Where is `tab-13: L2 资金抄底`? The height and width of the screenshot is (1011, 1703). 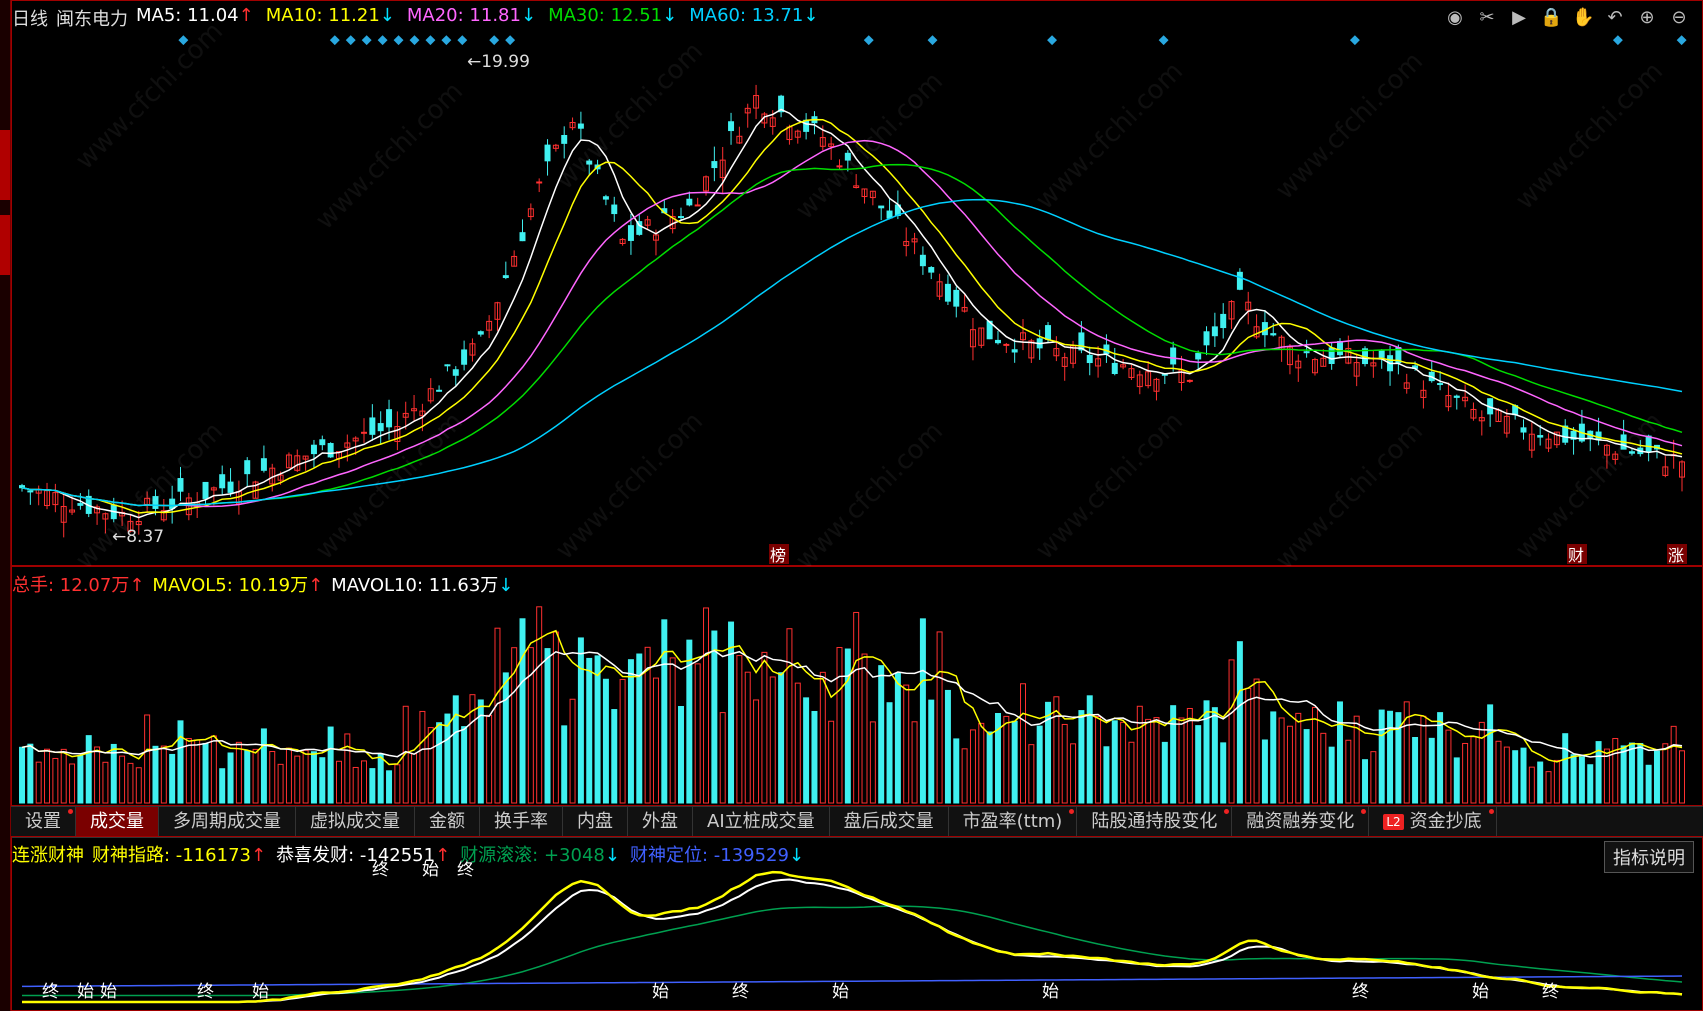 tab-13: L2 资金抄底 is located at coordinates (1433, 822).